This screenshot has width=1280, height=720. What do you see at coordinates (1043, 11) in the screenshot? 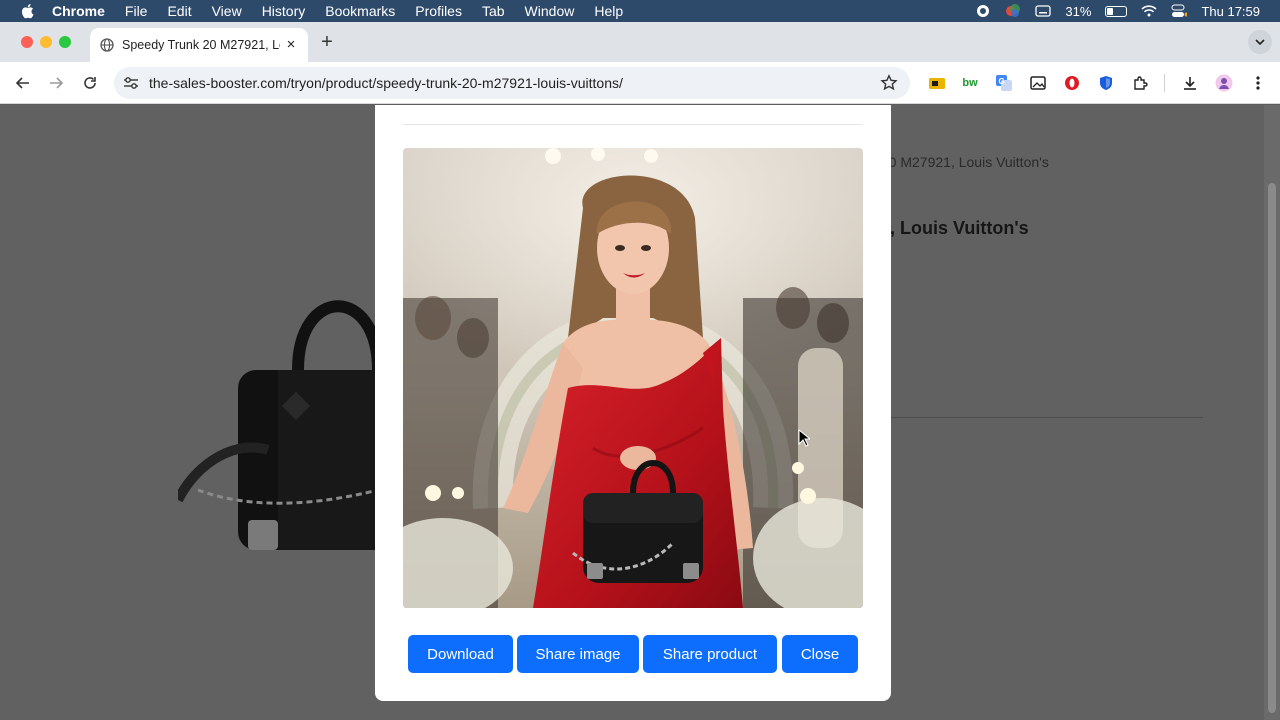
I see `keyboard-icon` at bounding box center [1043, 11].